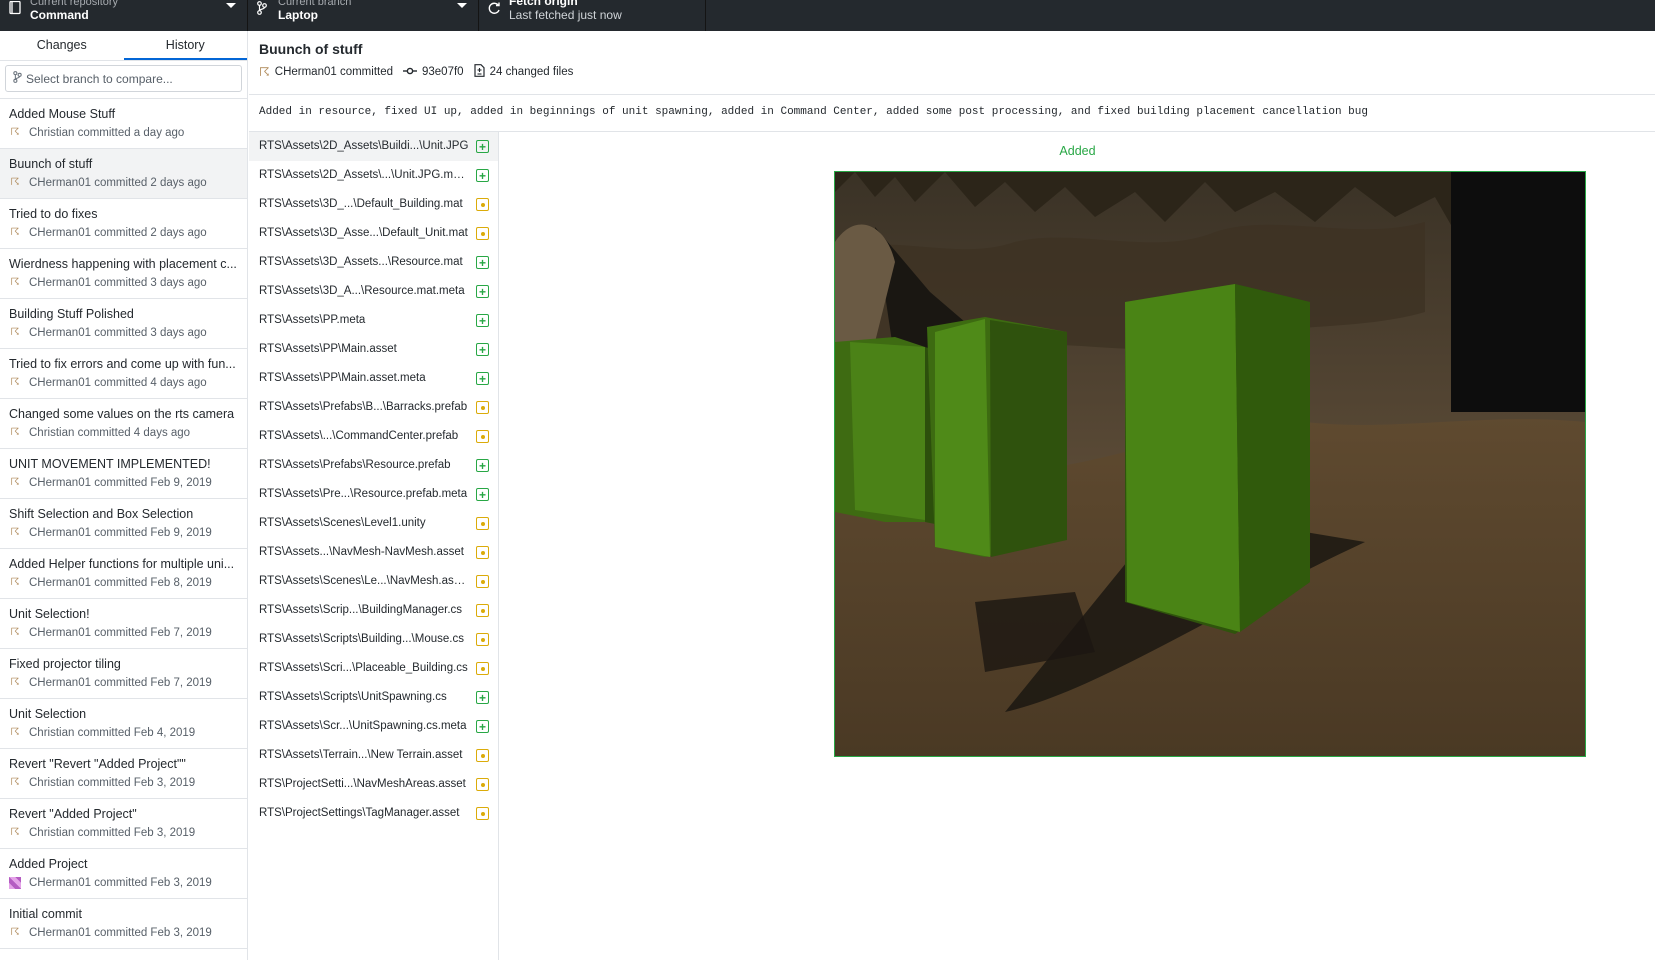 The width and height of the screenshot is (1655, 960). I want to click on changed-file-item: RTS\Assets\Scenes\Le...\NavMesh.asset, so click(373, 581).